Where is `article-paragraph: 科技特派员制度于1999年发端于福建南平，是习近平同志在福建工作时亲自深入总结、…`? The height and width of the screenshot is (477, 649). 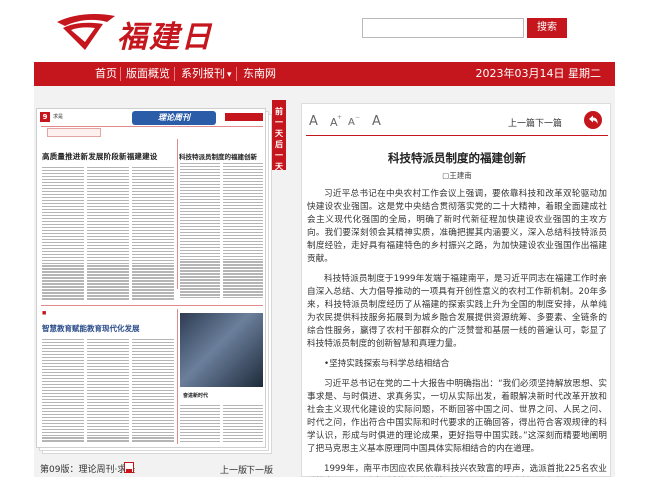
article-paragraph: 科技特派员制度于1999年发端于福建南平，是习近平同志在福建工作时亲自深入总结、… is located at coordinates (457, 311).